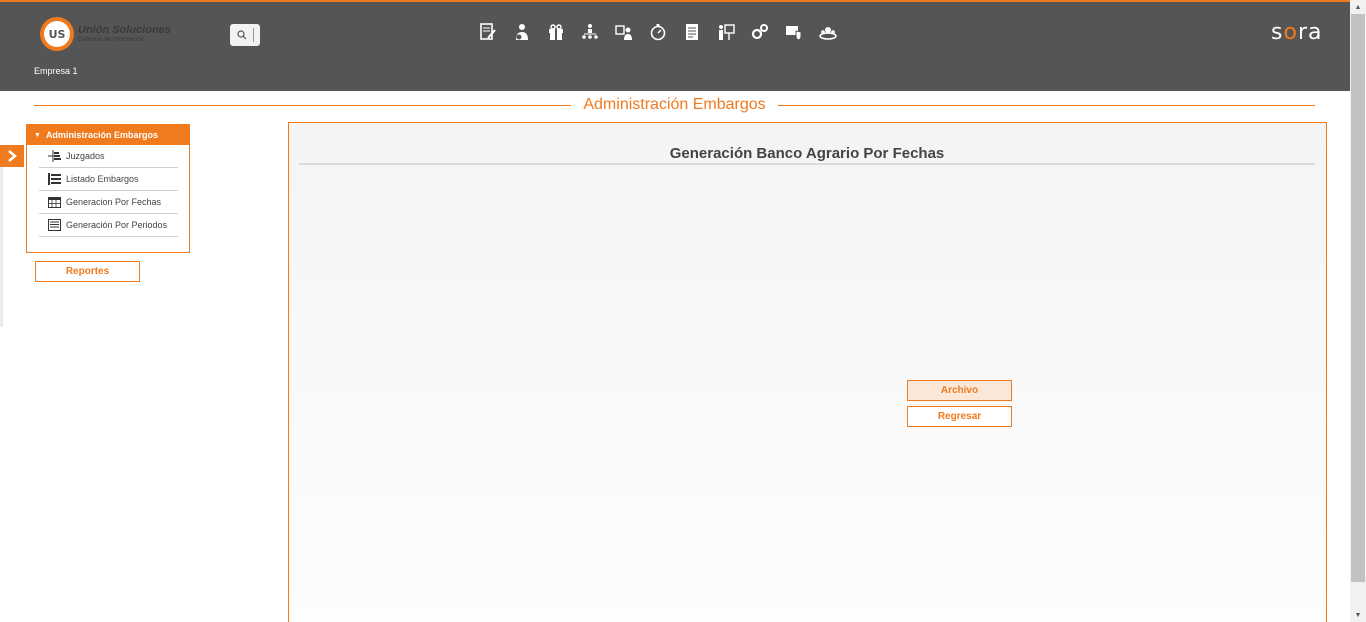 This screenshot has height=622, width=1366. Describe the element at coordinates (828, 32) in the screenshot. I see `team-meeting-icon` at that location.